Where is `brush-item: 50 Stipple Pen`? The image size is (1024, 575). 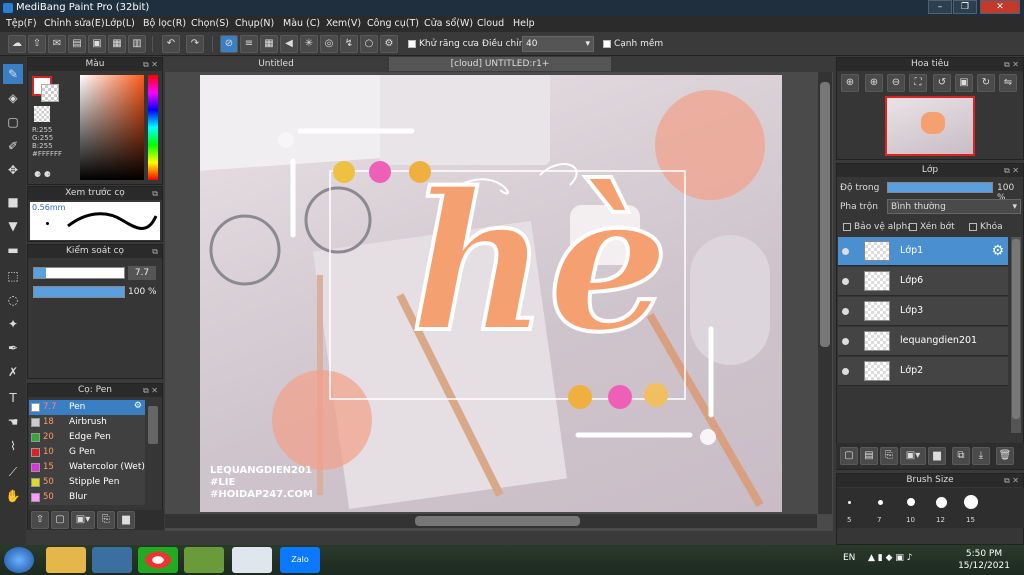
brush-item: 50 Stipple Pen is located at coordinates (87, 482).